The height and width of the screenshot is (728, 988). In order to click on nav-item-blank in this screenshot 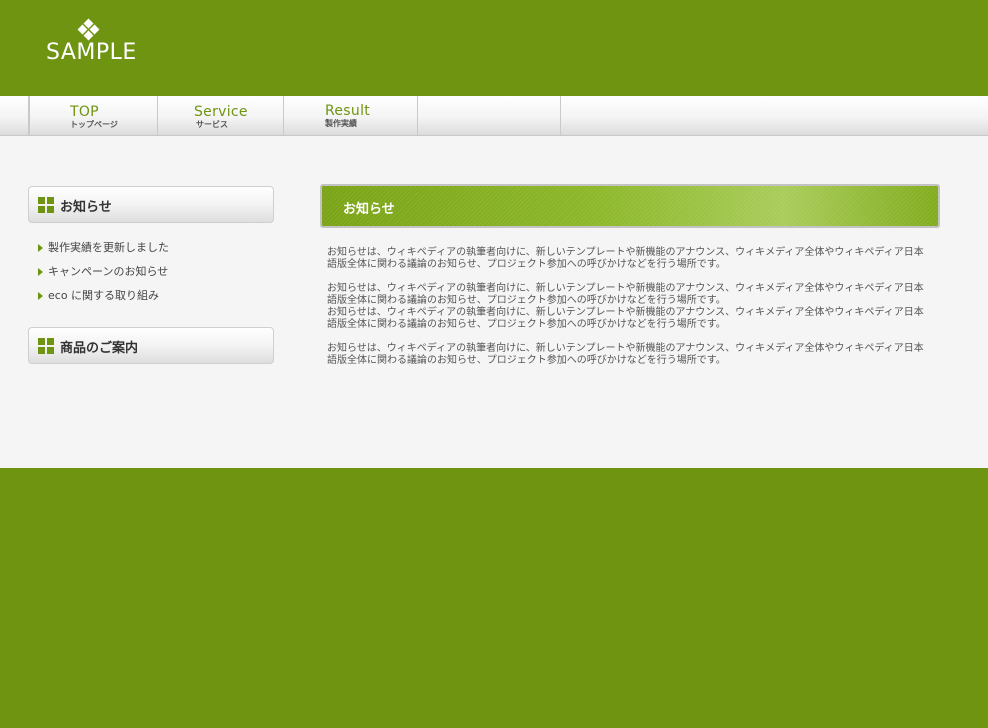, I will do `click(489, 115)`.